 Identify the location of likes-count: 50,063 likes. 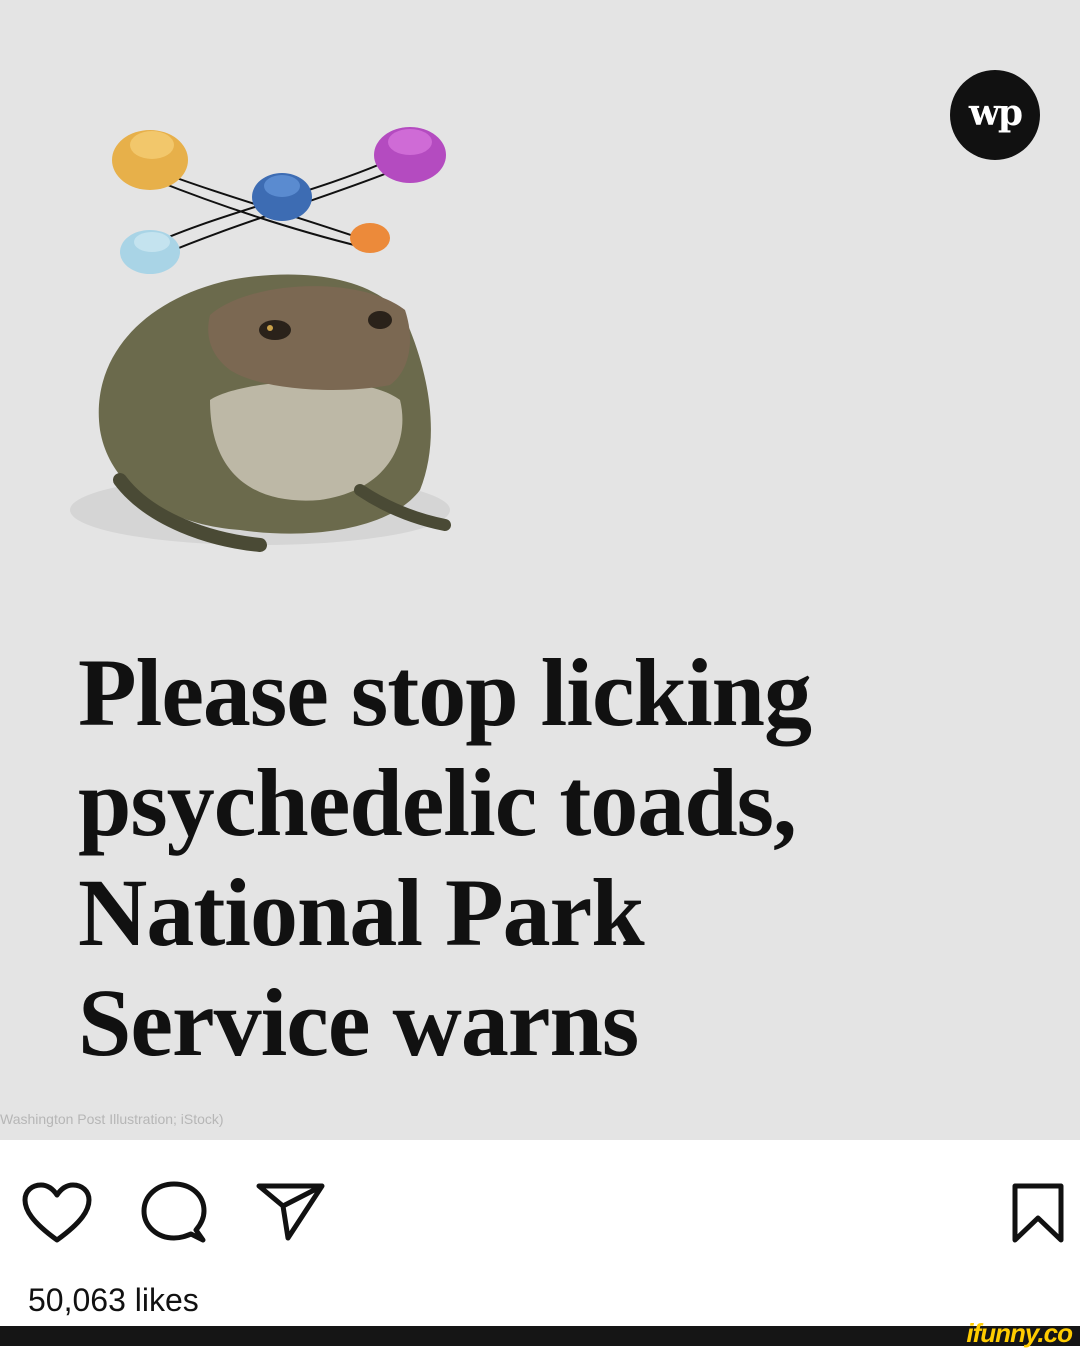
(113, 1300).